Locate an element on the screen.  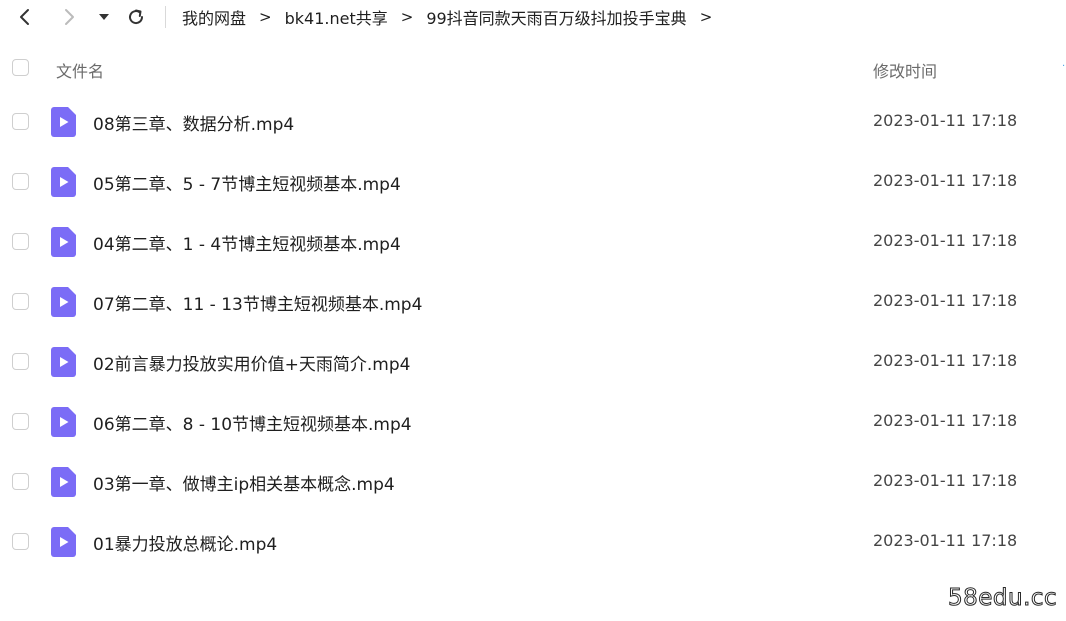
table-row: 05第二章、5 - 7节博主短视频基本.mp4 2023-01-11 17:18 is located at coordinates (533, 182).